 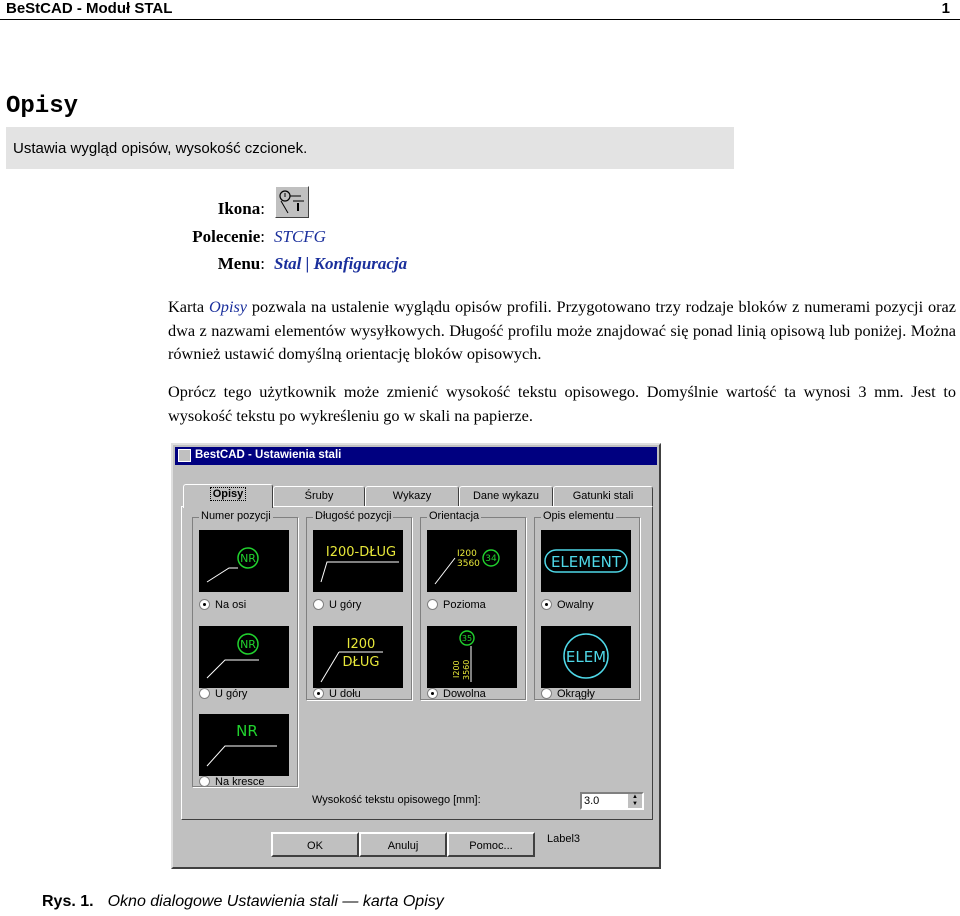 What do you see at coordinates (292, 202) in the screenshot?
I see `stcfg-icon` at bounding box center [292, 202].